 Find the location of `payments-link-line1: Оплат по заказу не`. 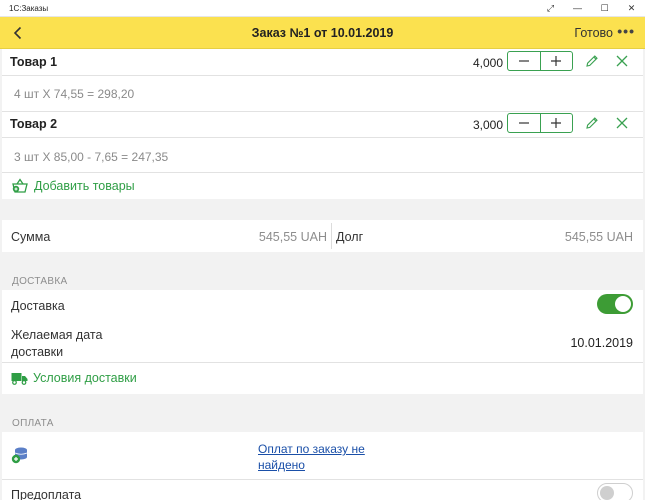

payments-link-line1: Оплат по заказу не is located at coordinates (311, 449).